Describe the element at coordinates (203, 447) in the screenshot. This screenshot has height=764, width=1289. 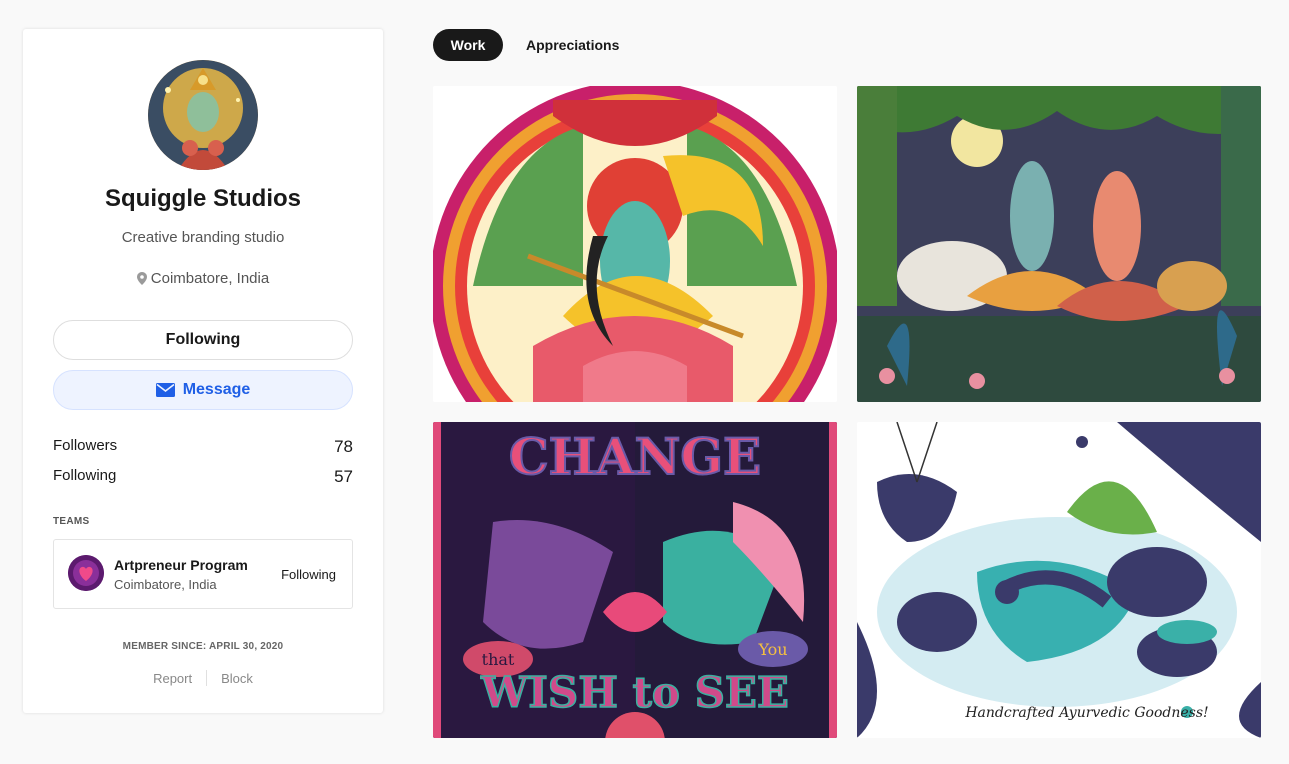
I see `stat-followers: Followers 78` at that location.